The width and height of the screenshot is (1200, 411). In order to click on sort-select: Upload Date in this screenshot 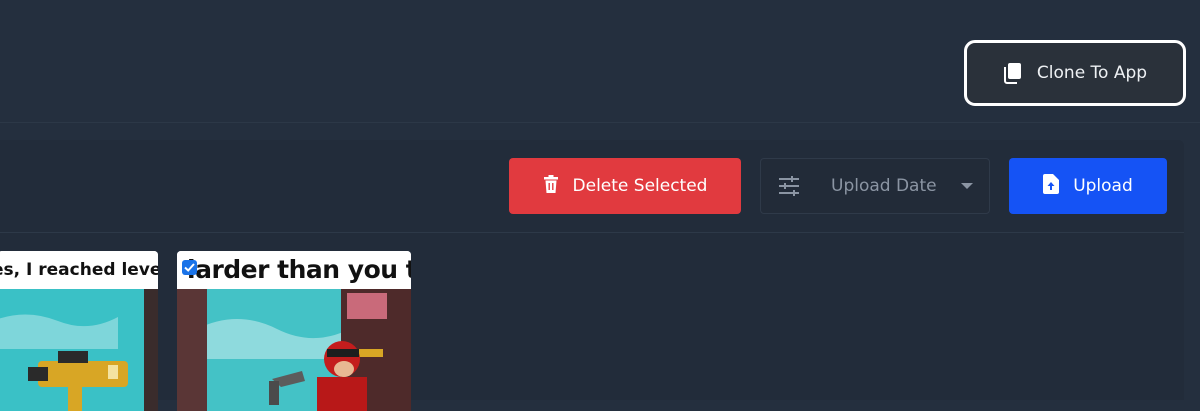, I will do `click(875, 186)`.